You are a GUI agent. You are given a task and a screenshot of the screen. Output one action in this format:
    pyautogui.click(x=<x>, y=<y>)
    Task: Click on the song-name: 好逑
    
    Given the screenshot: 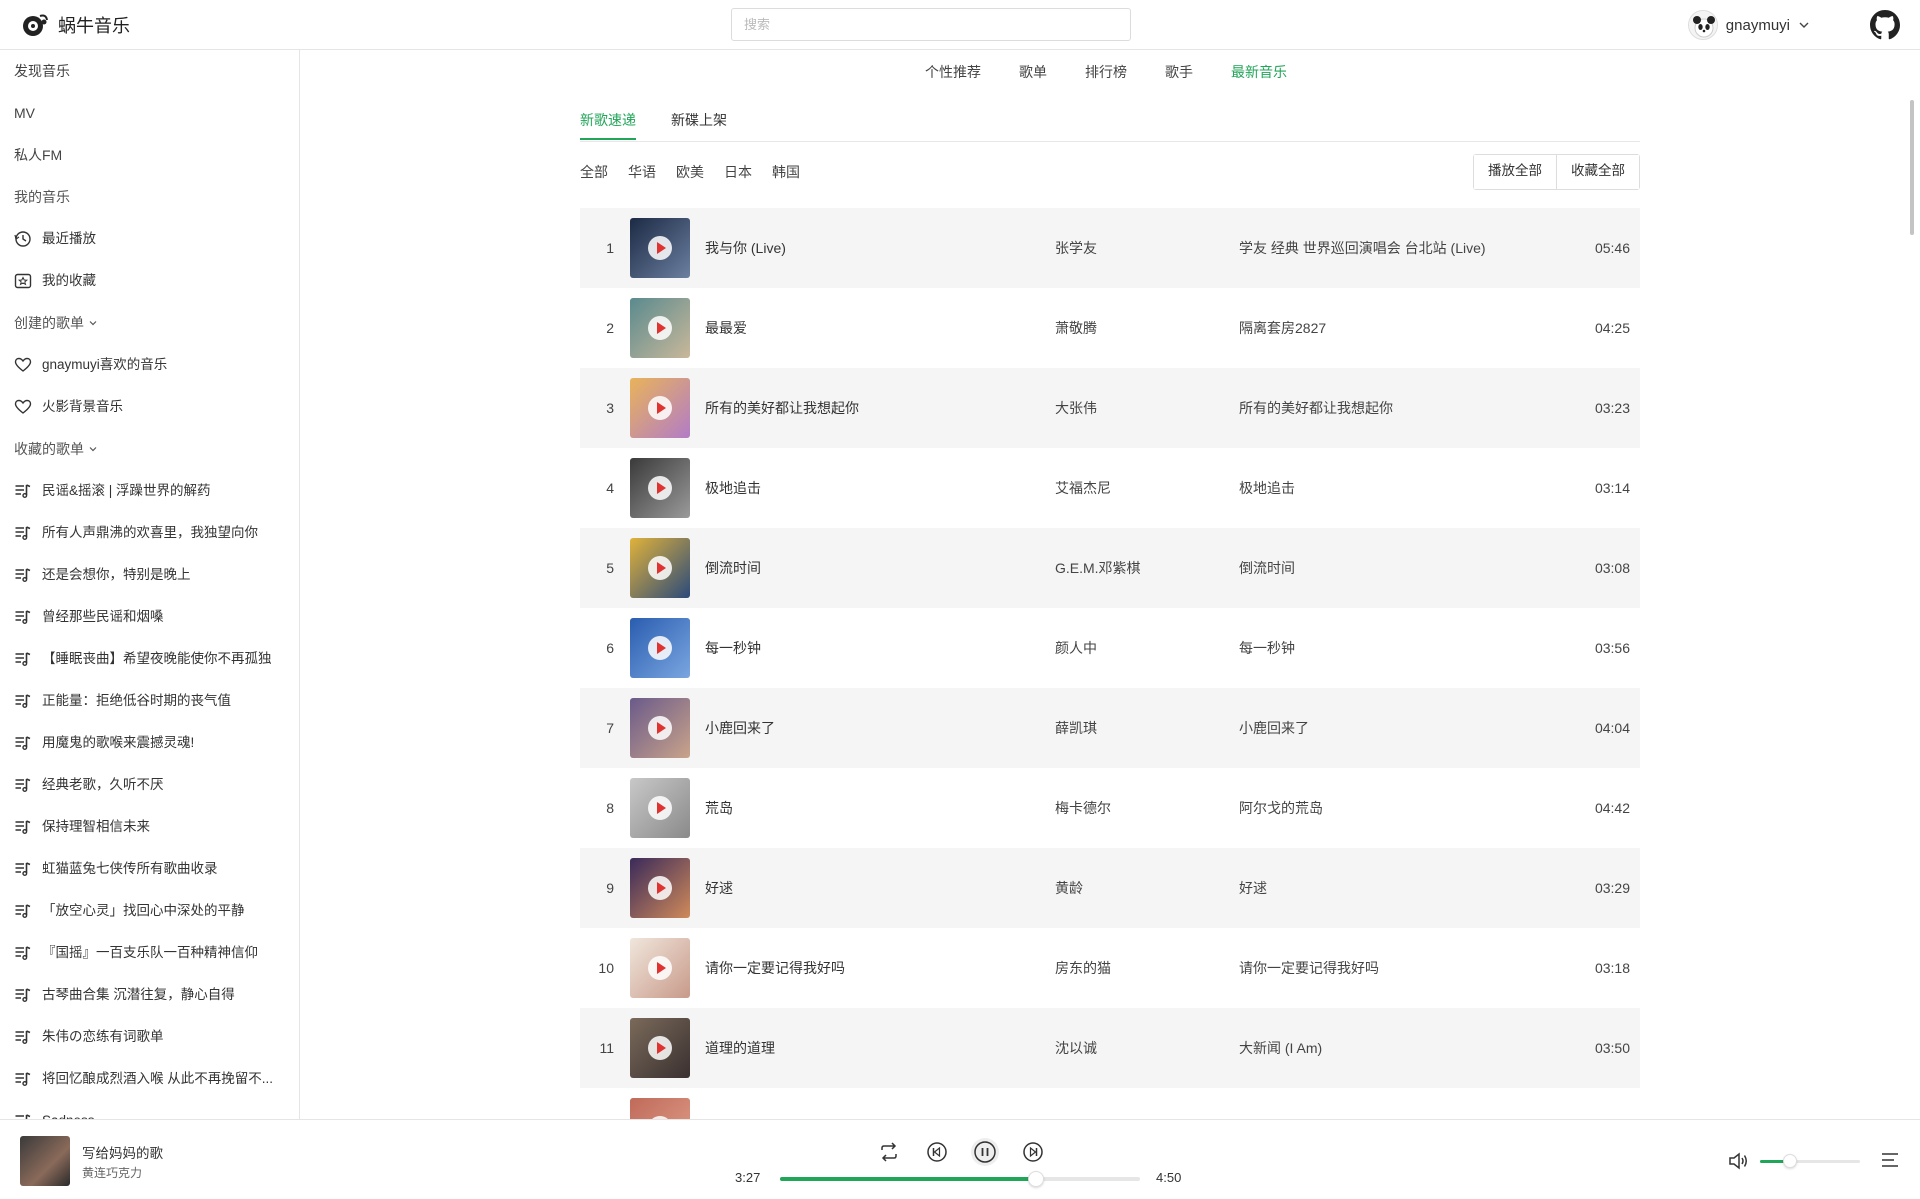 What is the action you would take?
    pyautogui.click(x=719, y=888)
    